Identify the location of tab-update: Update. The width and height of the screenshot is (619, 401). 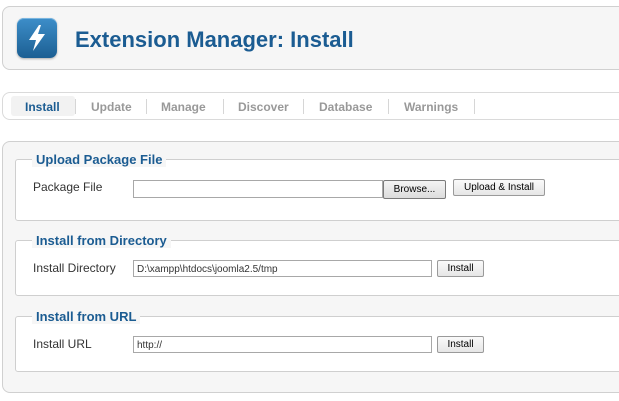
(111, 107).